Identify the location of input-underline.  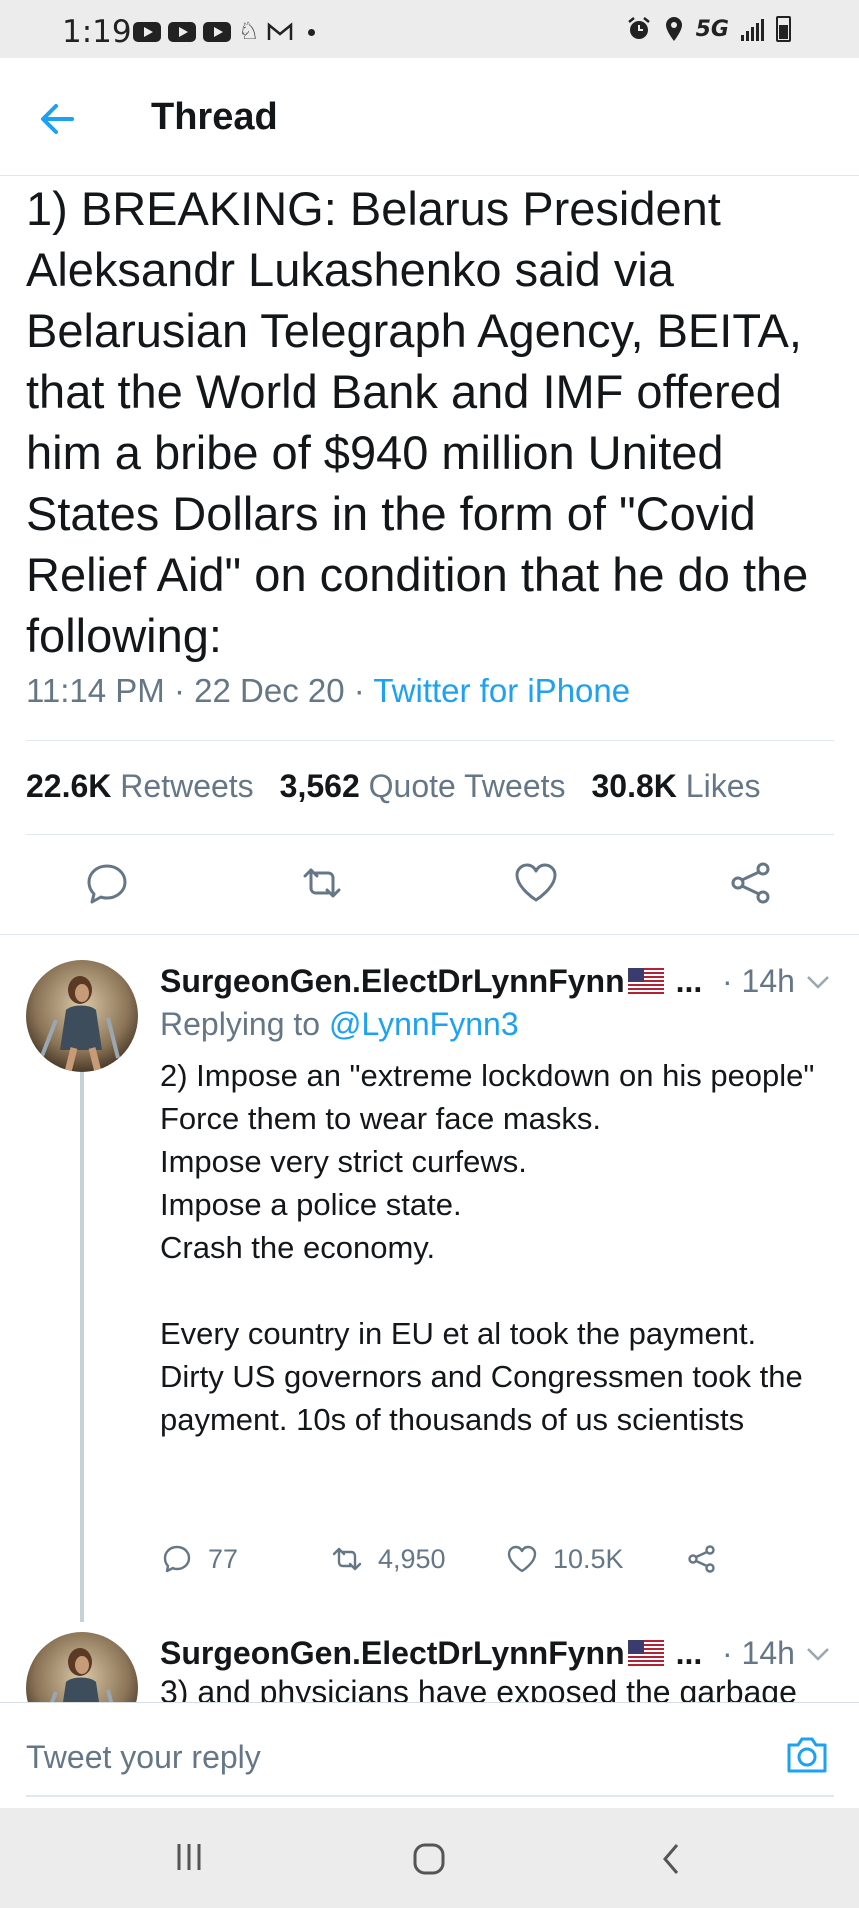
(430, 1796).